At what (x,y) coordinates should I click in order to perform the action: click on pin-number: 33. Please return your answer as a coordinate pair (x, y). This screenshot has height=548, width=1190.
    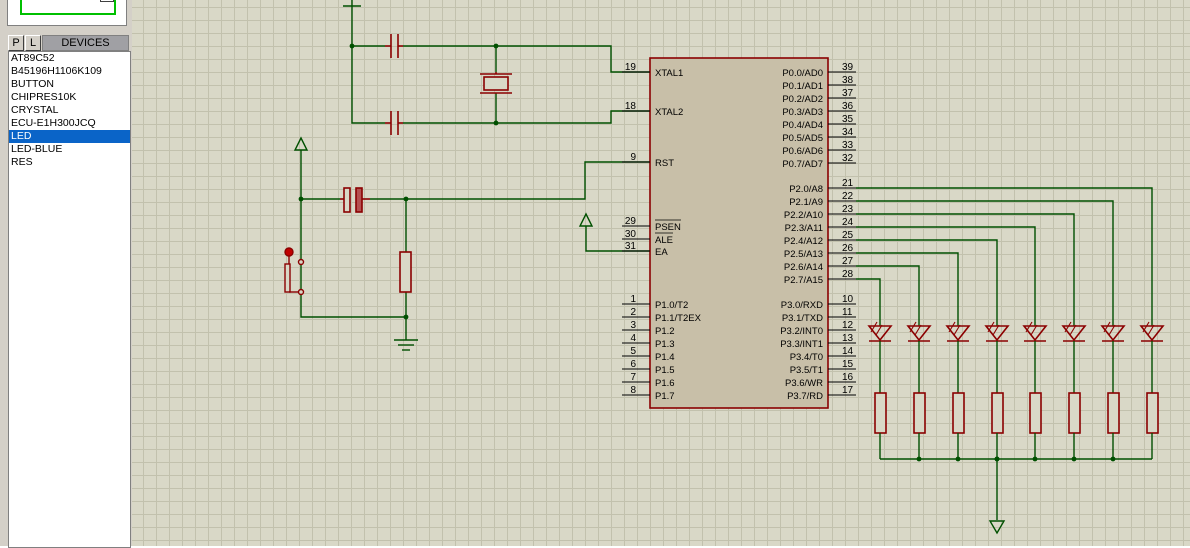
    Looking at the image, I should click on (848, 145).